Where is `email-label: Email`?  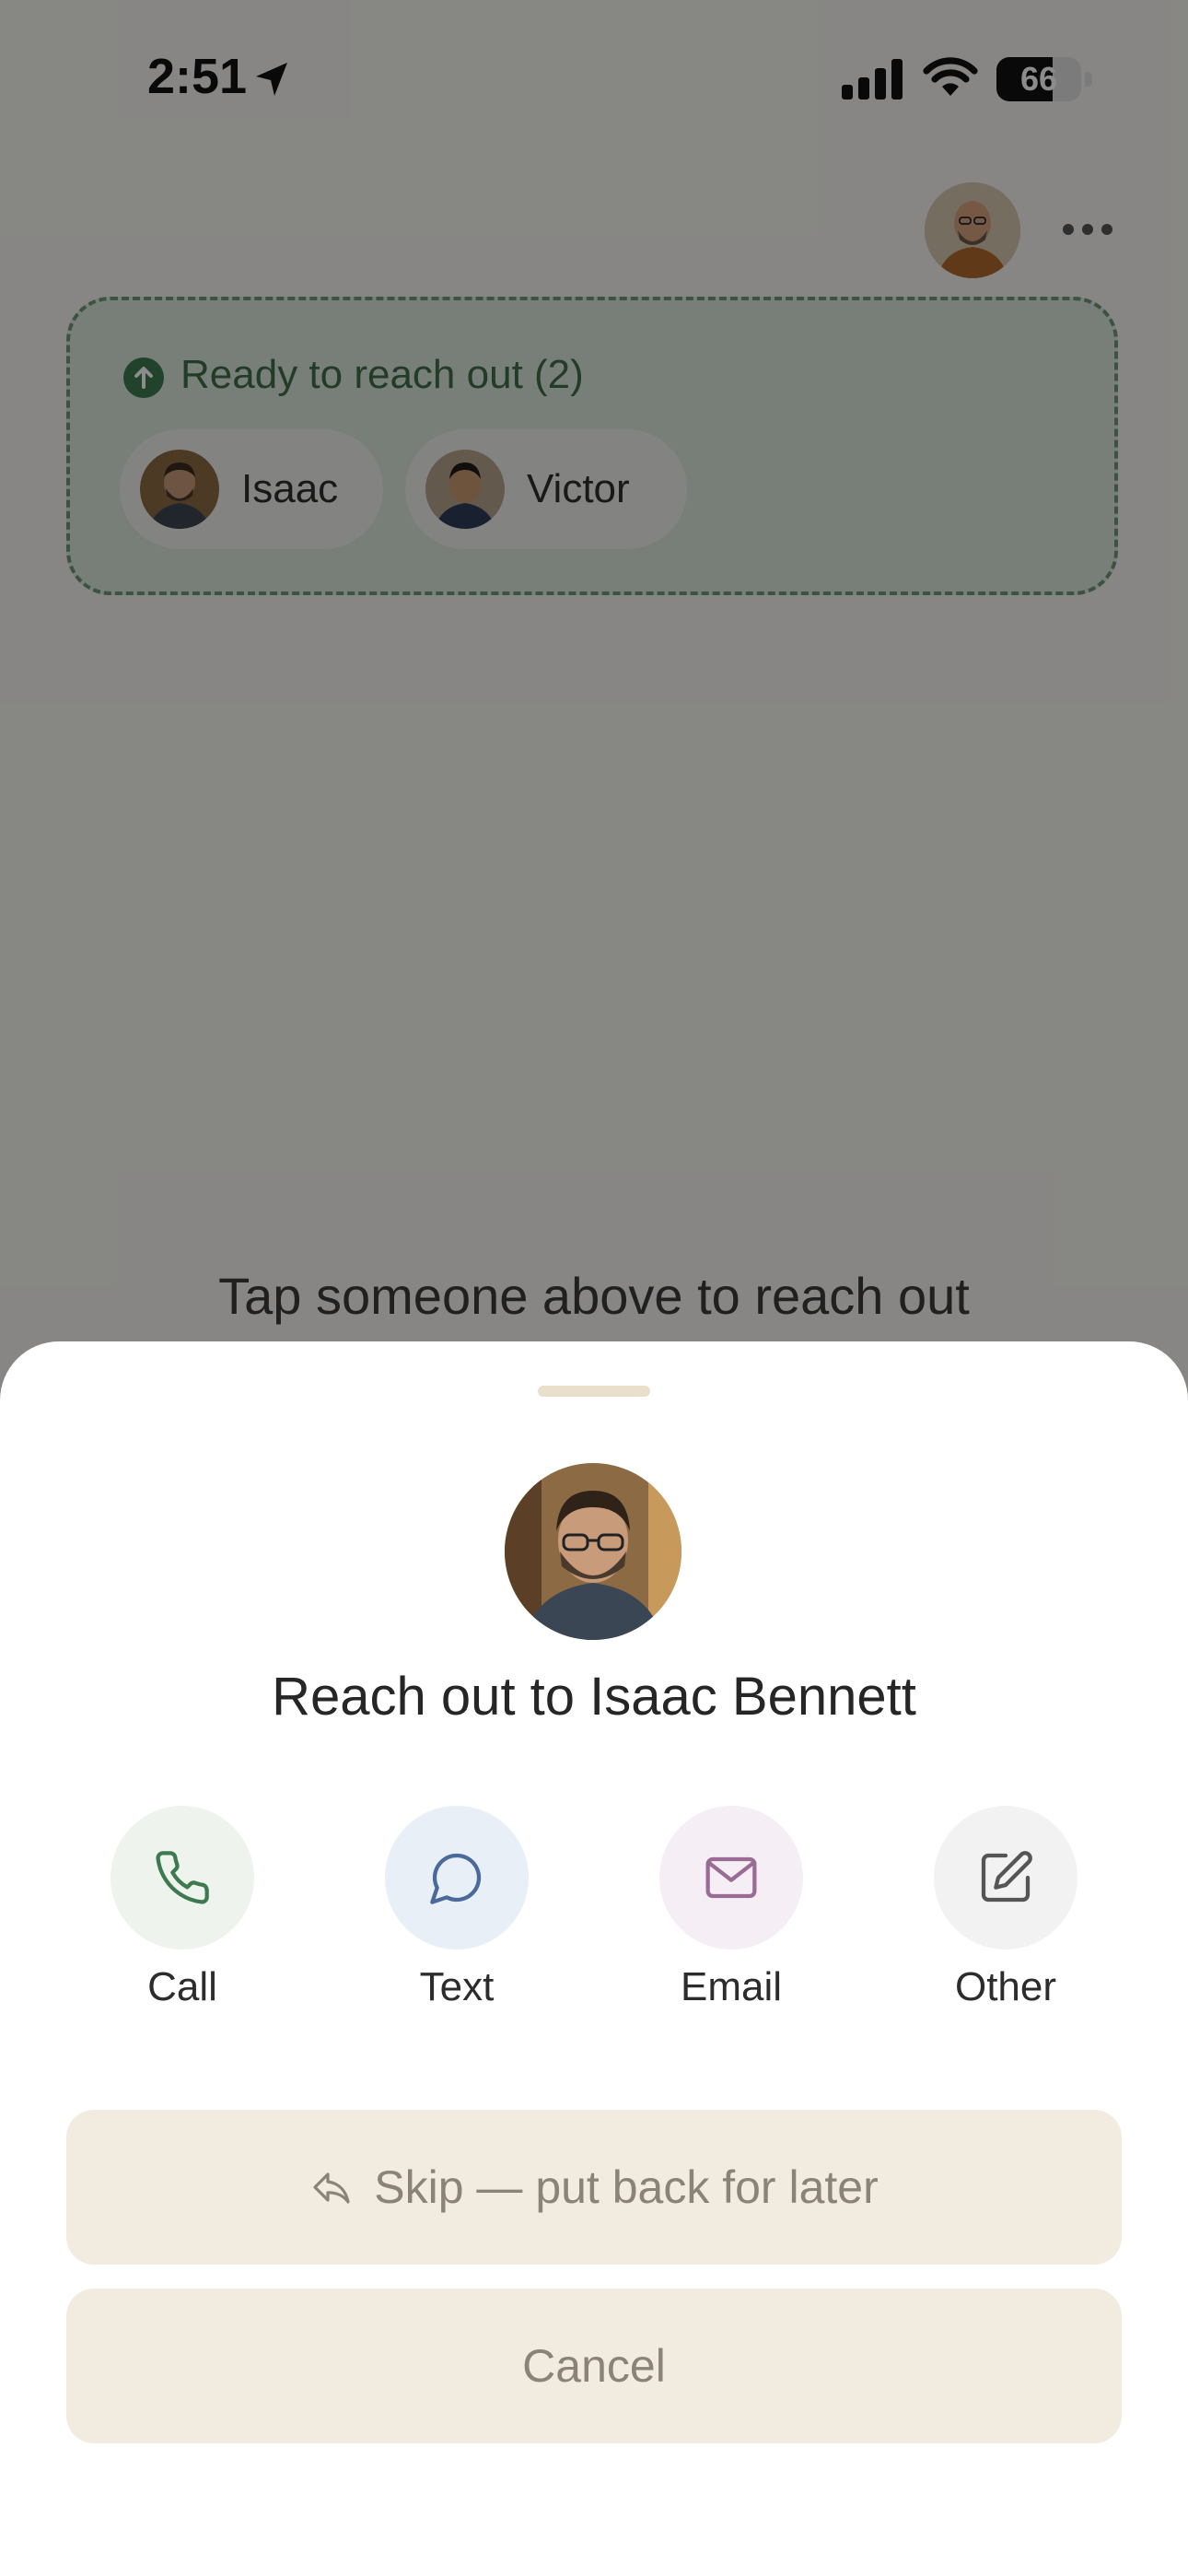
email-label: Email is located at coordinates (731, 1986).